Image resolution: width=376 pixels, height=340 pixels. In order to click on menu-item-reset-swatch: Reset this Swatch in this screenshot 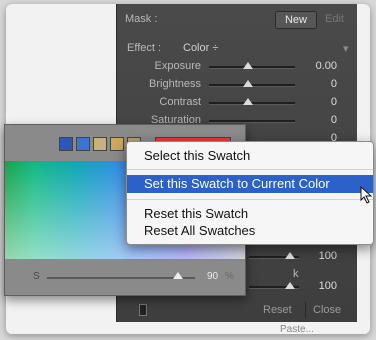, I will do `click(250, 214)`.